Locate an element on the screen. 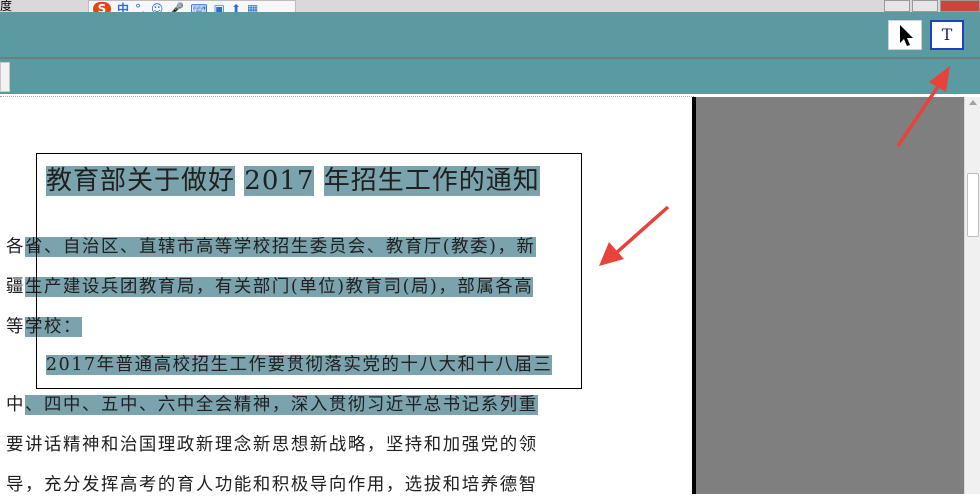 The width and height of the screenshot is (980, 496). pointer-tool-button is located at coordinates (905, 35).